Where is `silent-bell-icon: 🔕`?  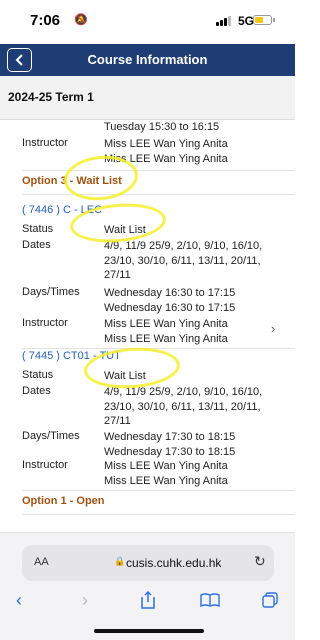 silent-bell-icon: 🔕 is located at coordinates (81, 20).